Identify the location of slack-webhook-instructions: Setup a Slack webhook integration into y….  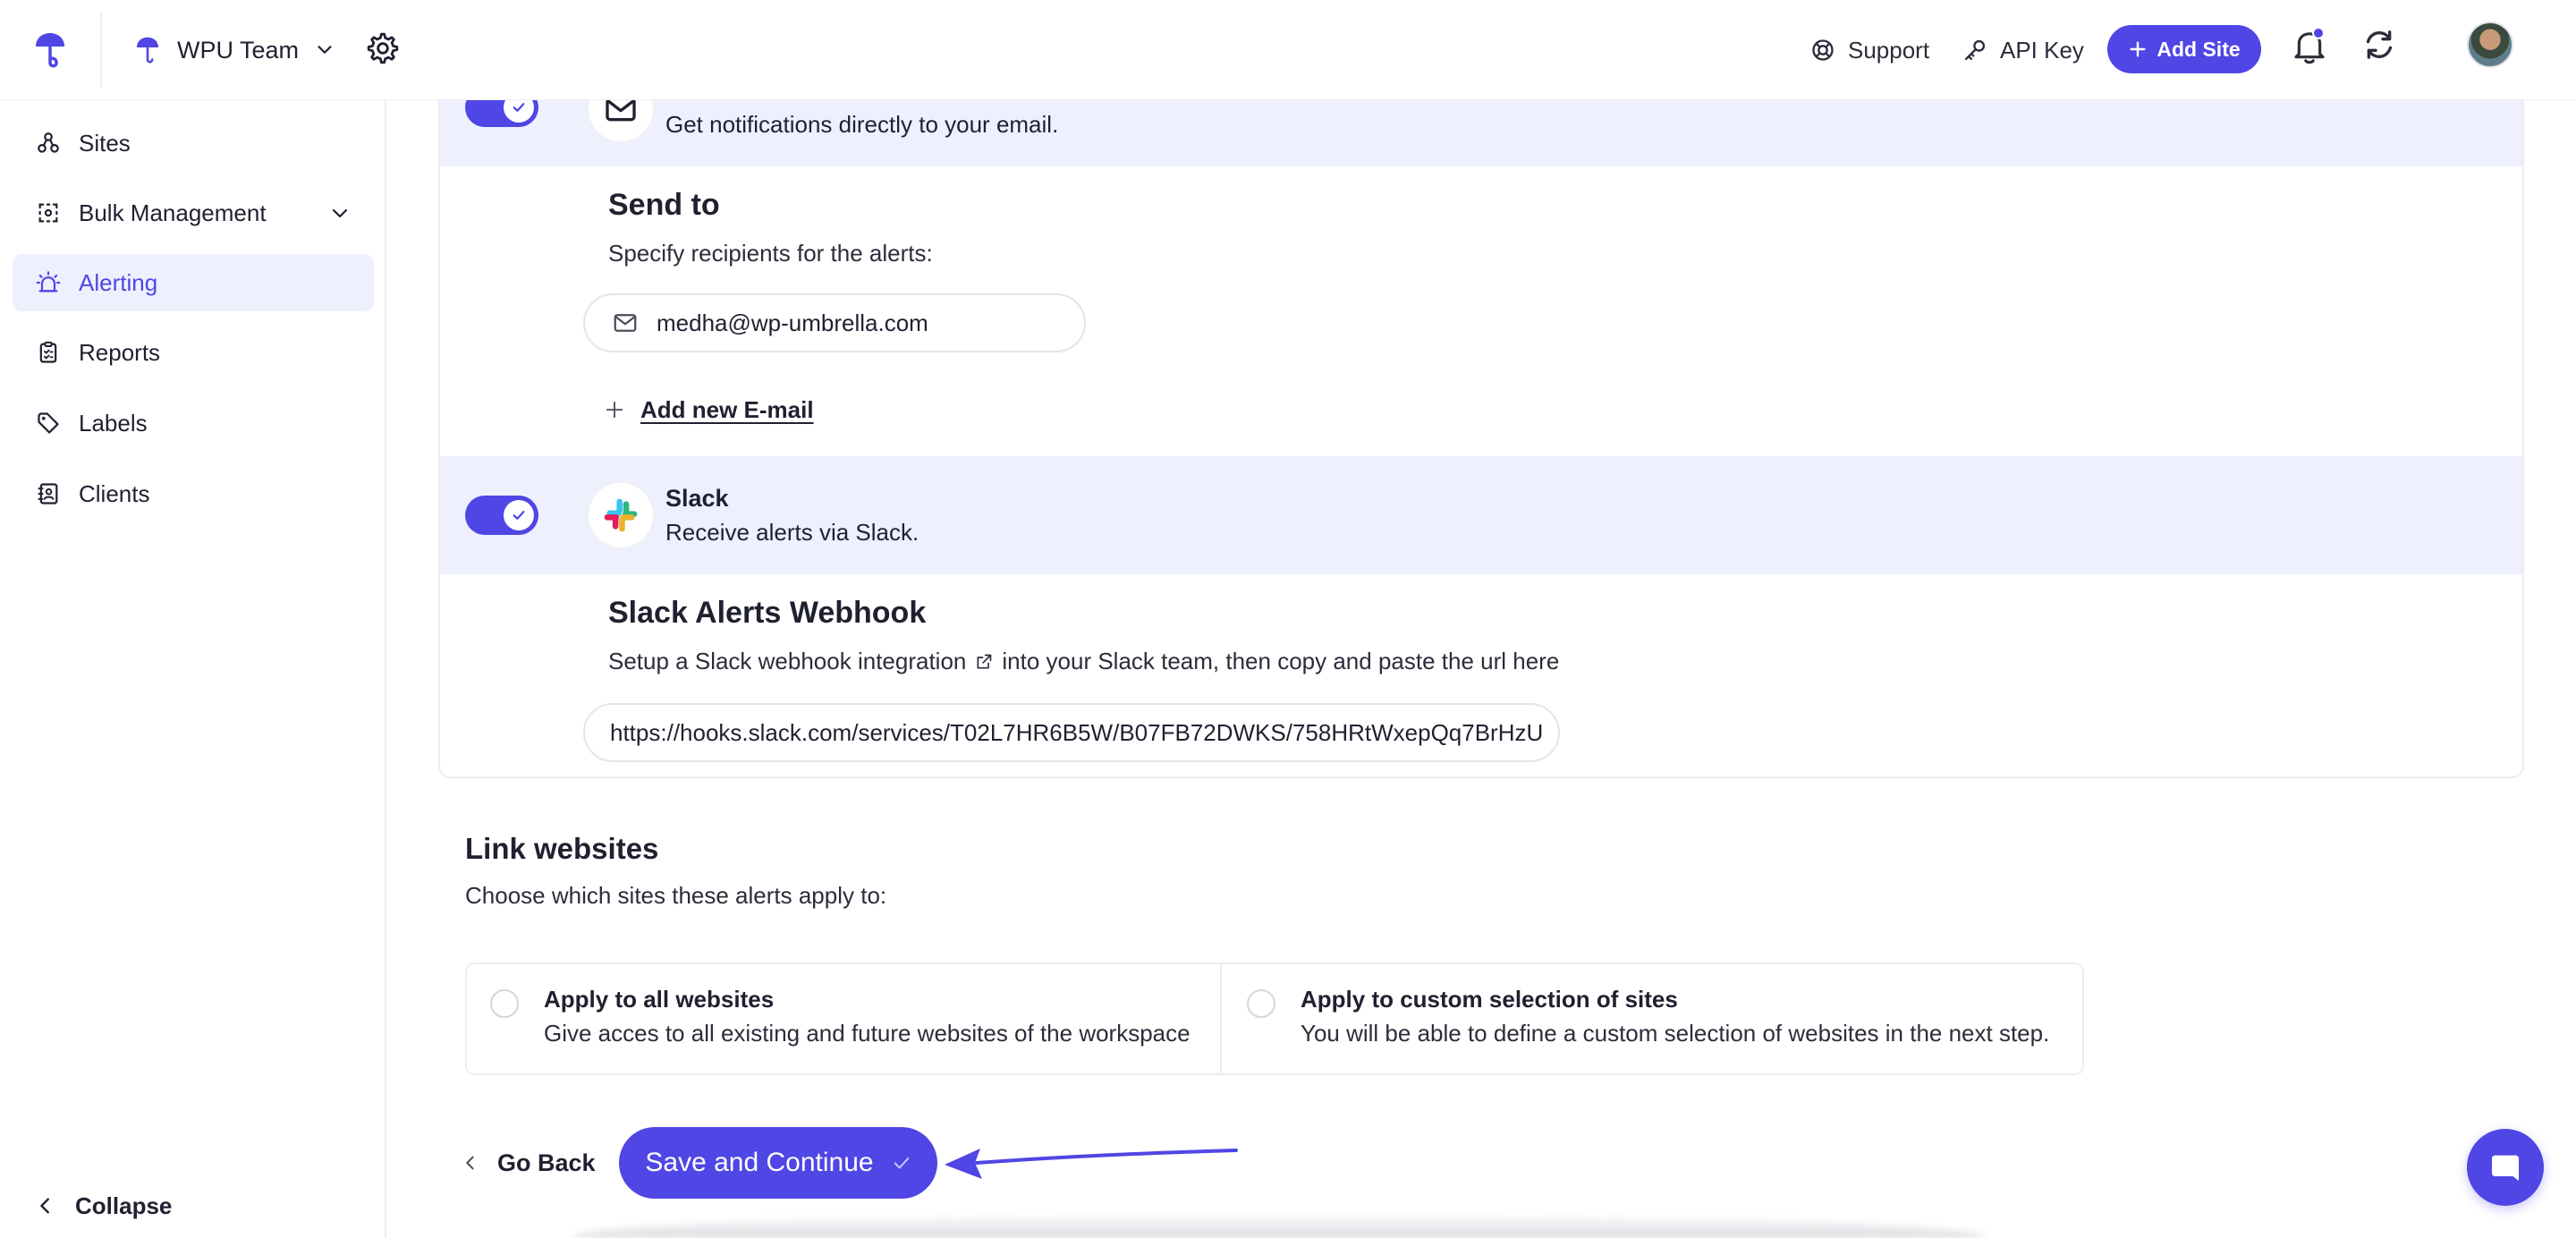
(1083, 661).